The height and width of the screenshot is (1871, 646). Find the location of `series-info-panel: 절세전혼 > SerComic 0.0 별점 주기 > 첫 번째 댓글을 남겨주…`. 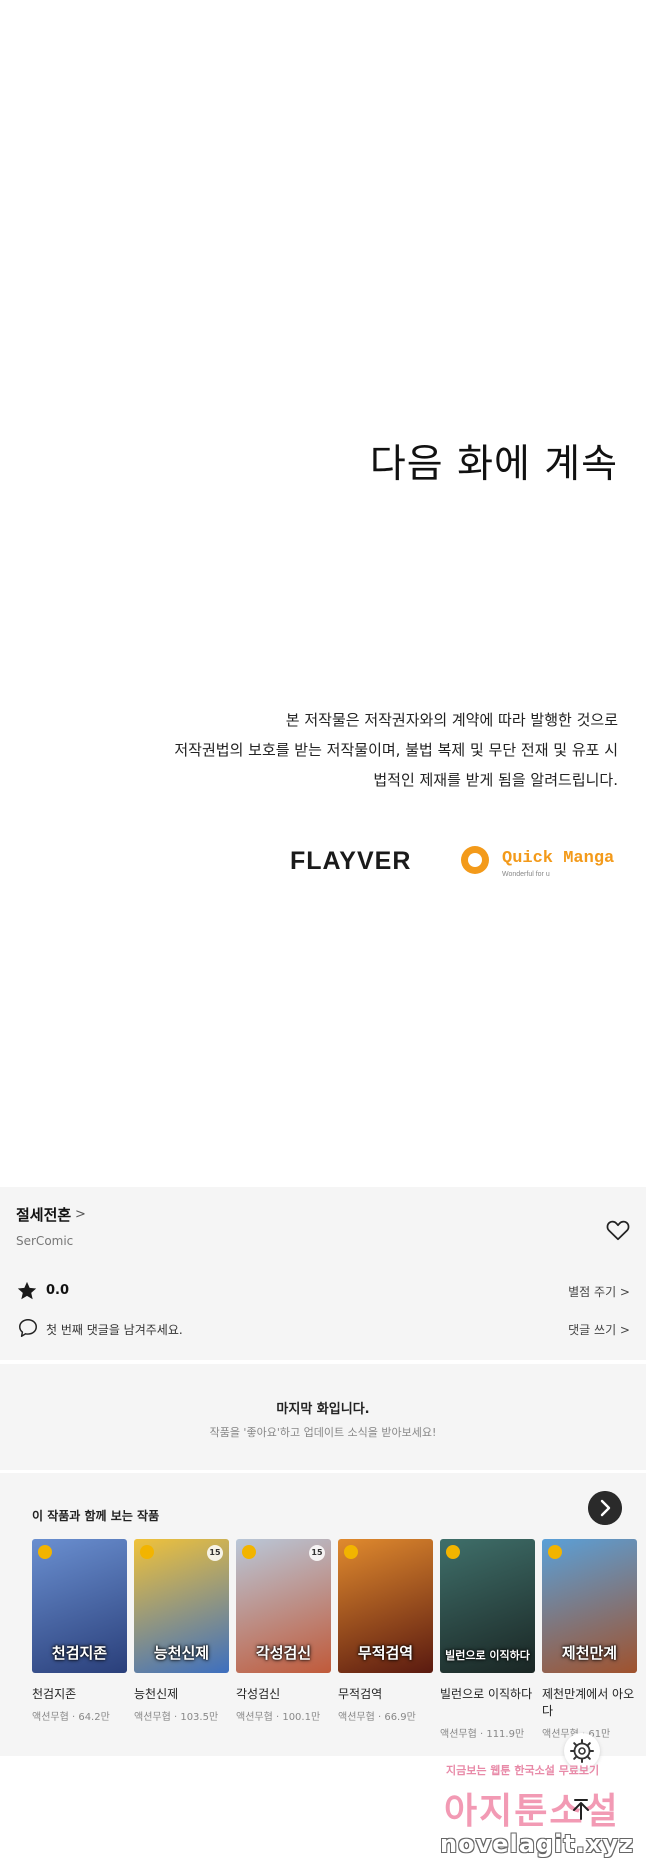

series-info-panel: 절세전혼 > SerComic 0.0 별점 주기 > 첫 번째 댓글을 남겨주… is located at coordinates (323, 1273).